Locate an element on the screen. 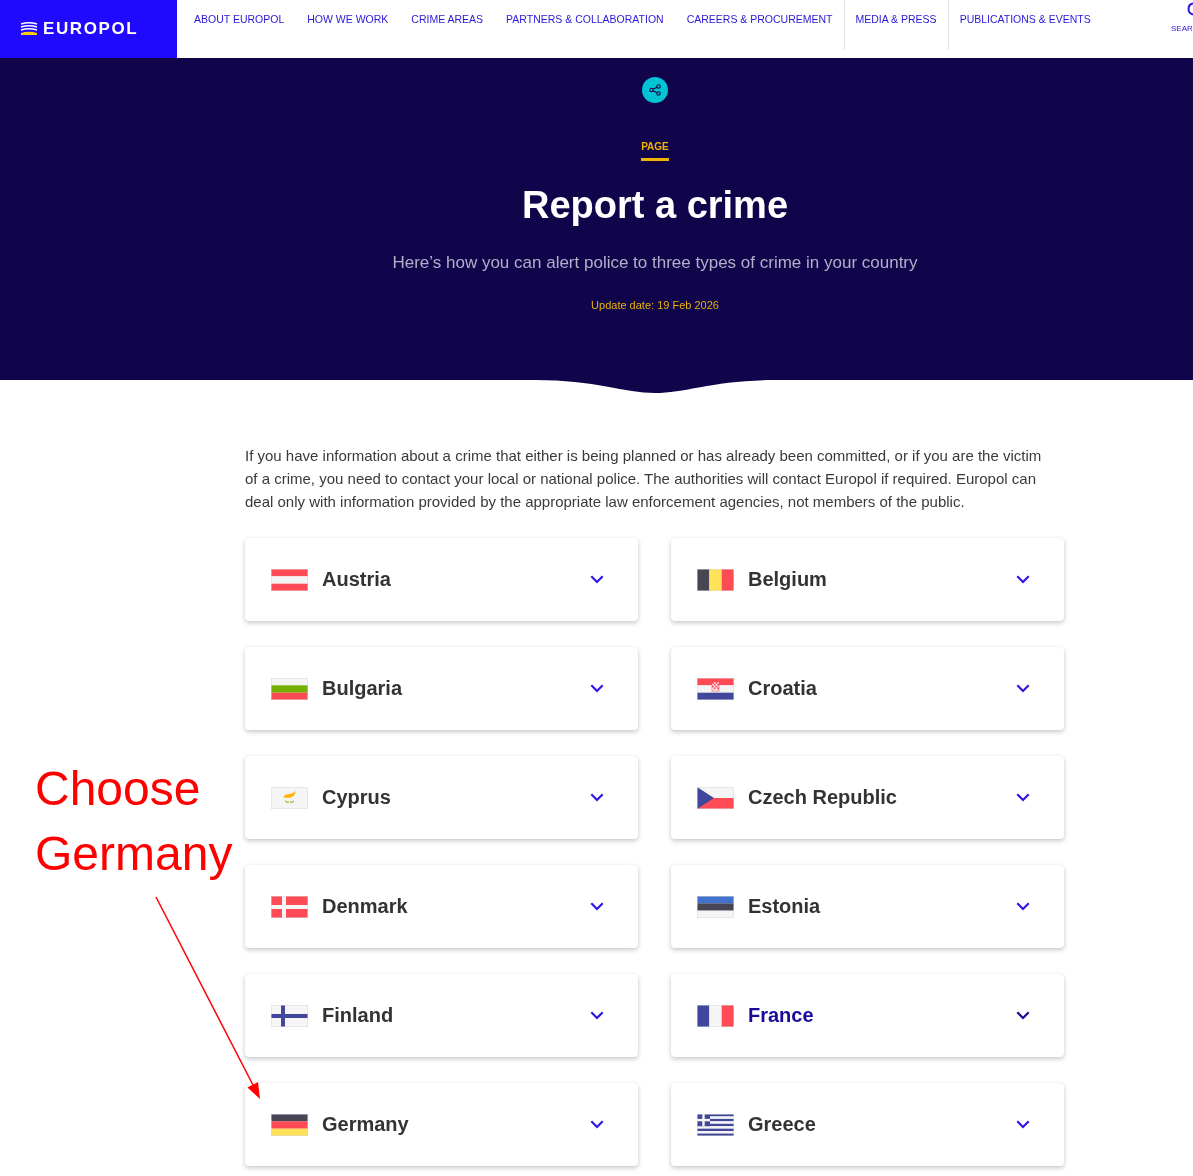 The width and height of the screenshot is (1193, 1176). country-accordion: Belgium is located at coordinates (867, 579).